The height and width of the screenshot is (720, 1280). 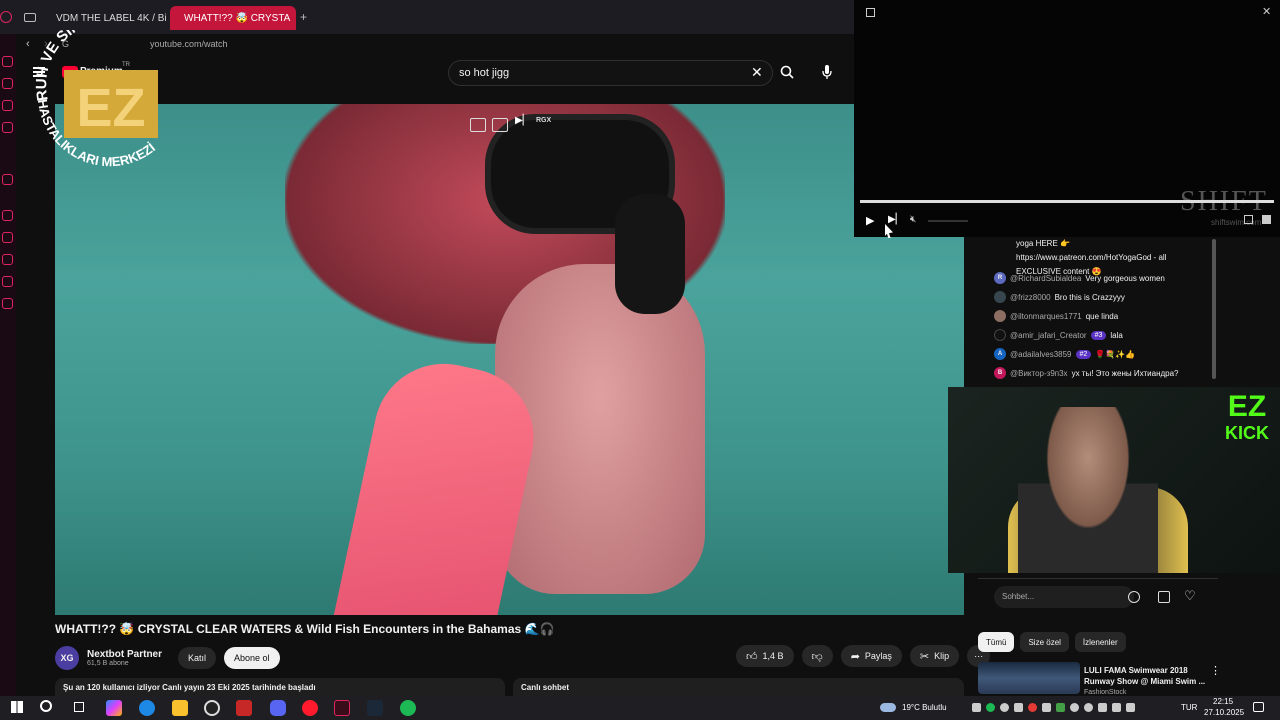 What do you see at coordinates (640, 708) in the screenshot?
I see `taskbar: 19°C Bulutlu TUR 22:15 27.10.2025` at bounding box center [640, 708].